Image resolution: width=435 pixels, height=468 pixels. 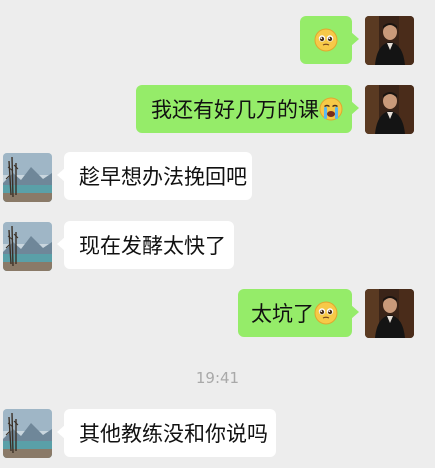 I want to click on message-text: 我还有好几万的课, so click(x=235, y=110).